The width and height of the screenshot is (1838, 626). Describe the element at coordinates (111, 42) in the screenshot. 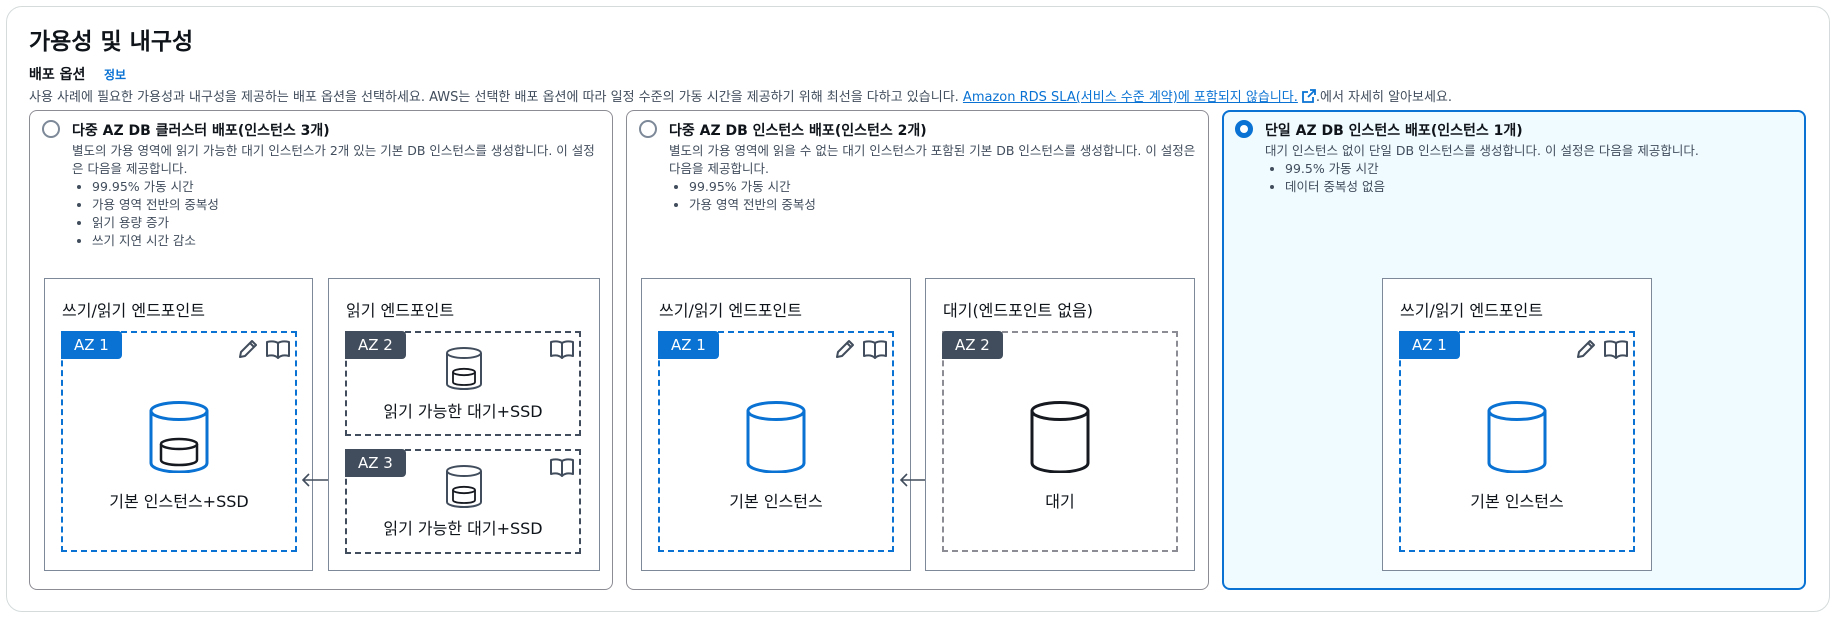

I see `section-title: 가용성 및 내구성` at that location.